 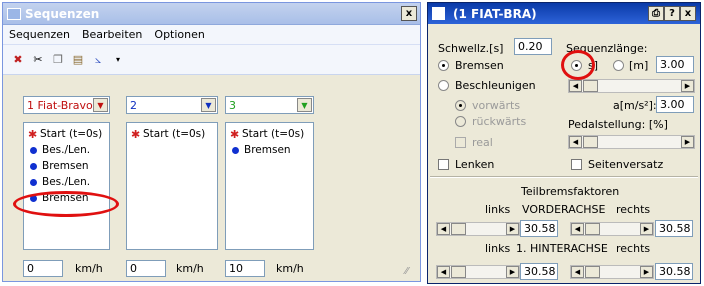 I want to click on vehicle-combo-1: 1 Fiat-Bravo ▼, so click(x=66, y=105).